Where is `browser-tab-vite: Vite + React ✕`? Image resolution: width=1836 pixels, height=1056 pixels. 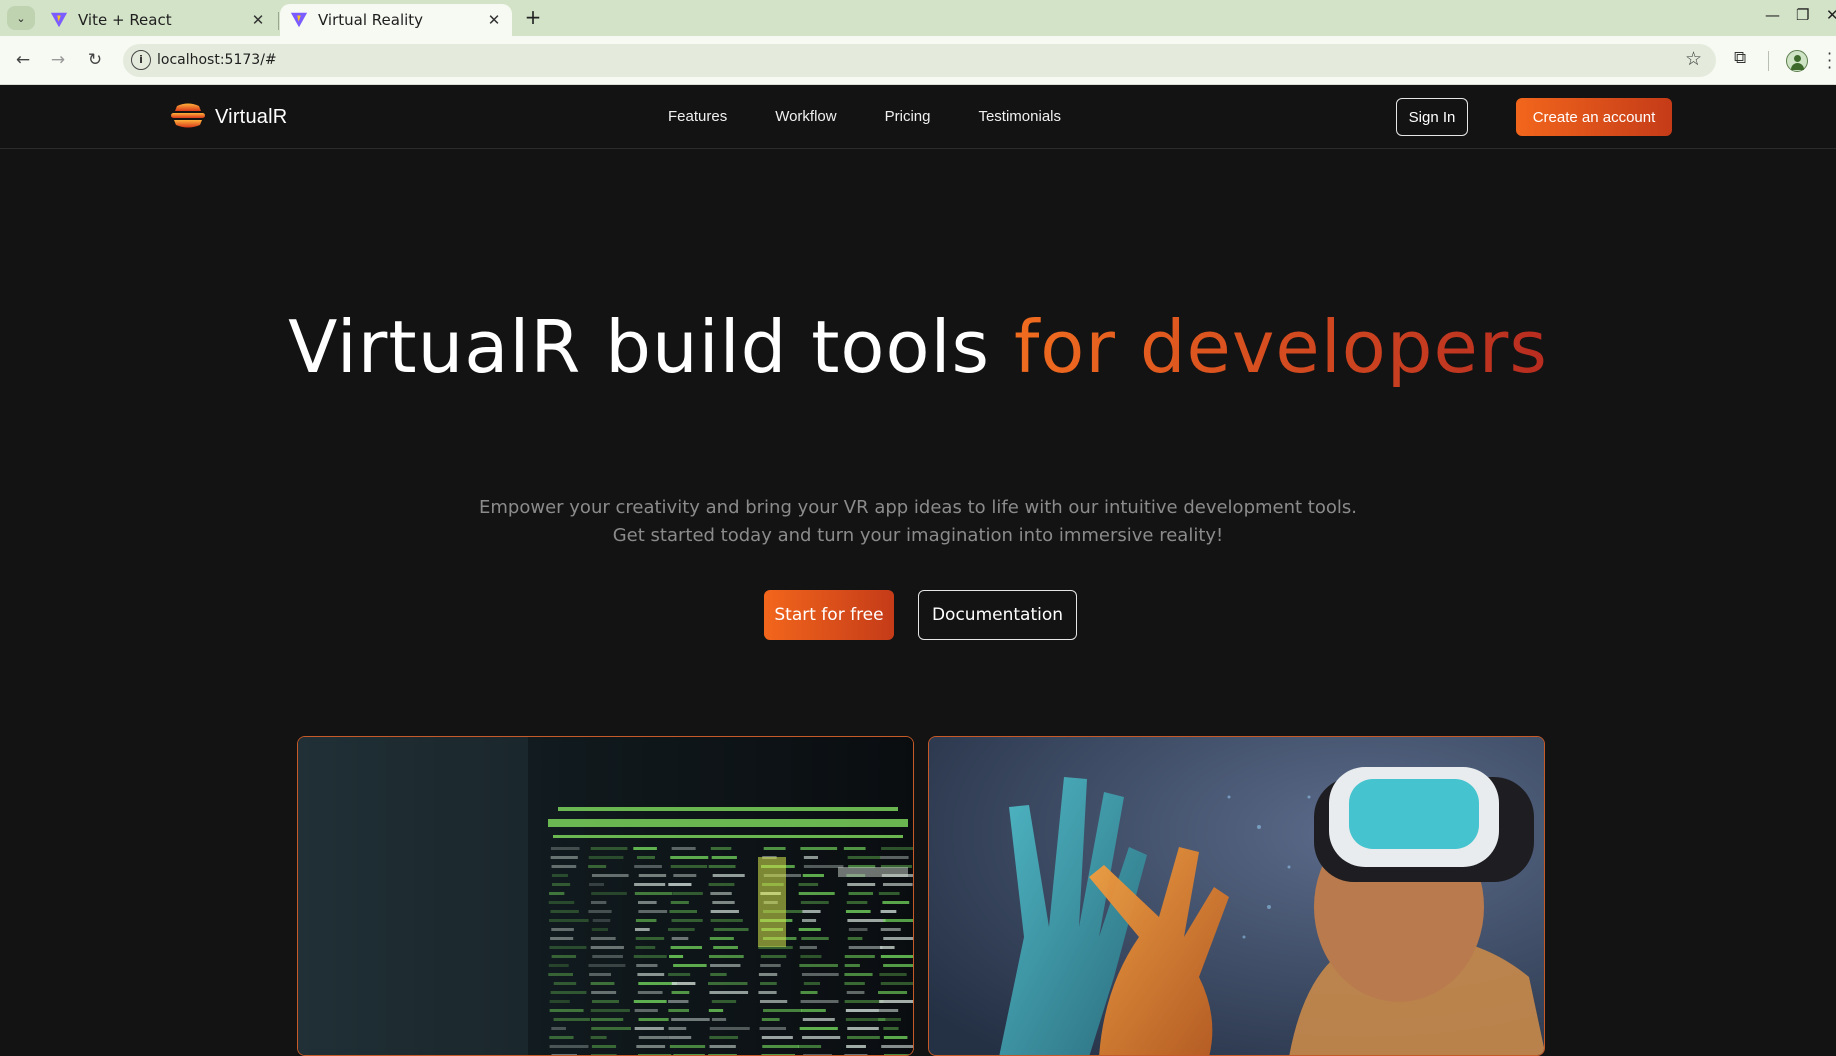
browser-tab-vite: Vite + React ✕ is located at coordinates (158, 20).